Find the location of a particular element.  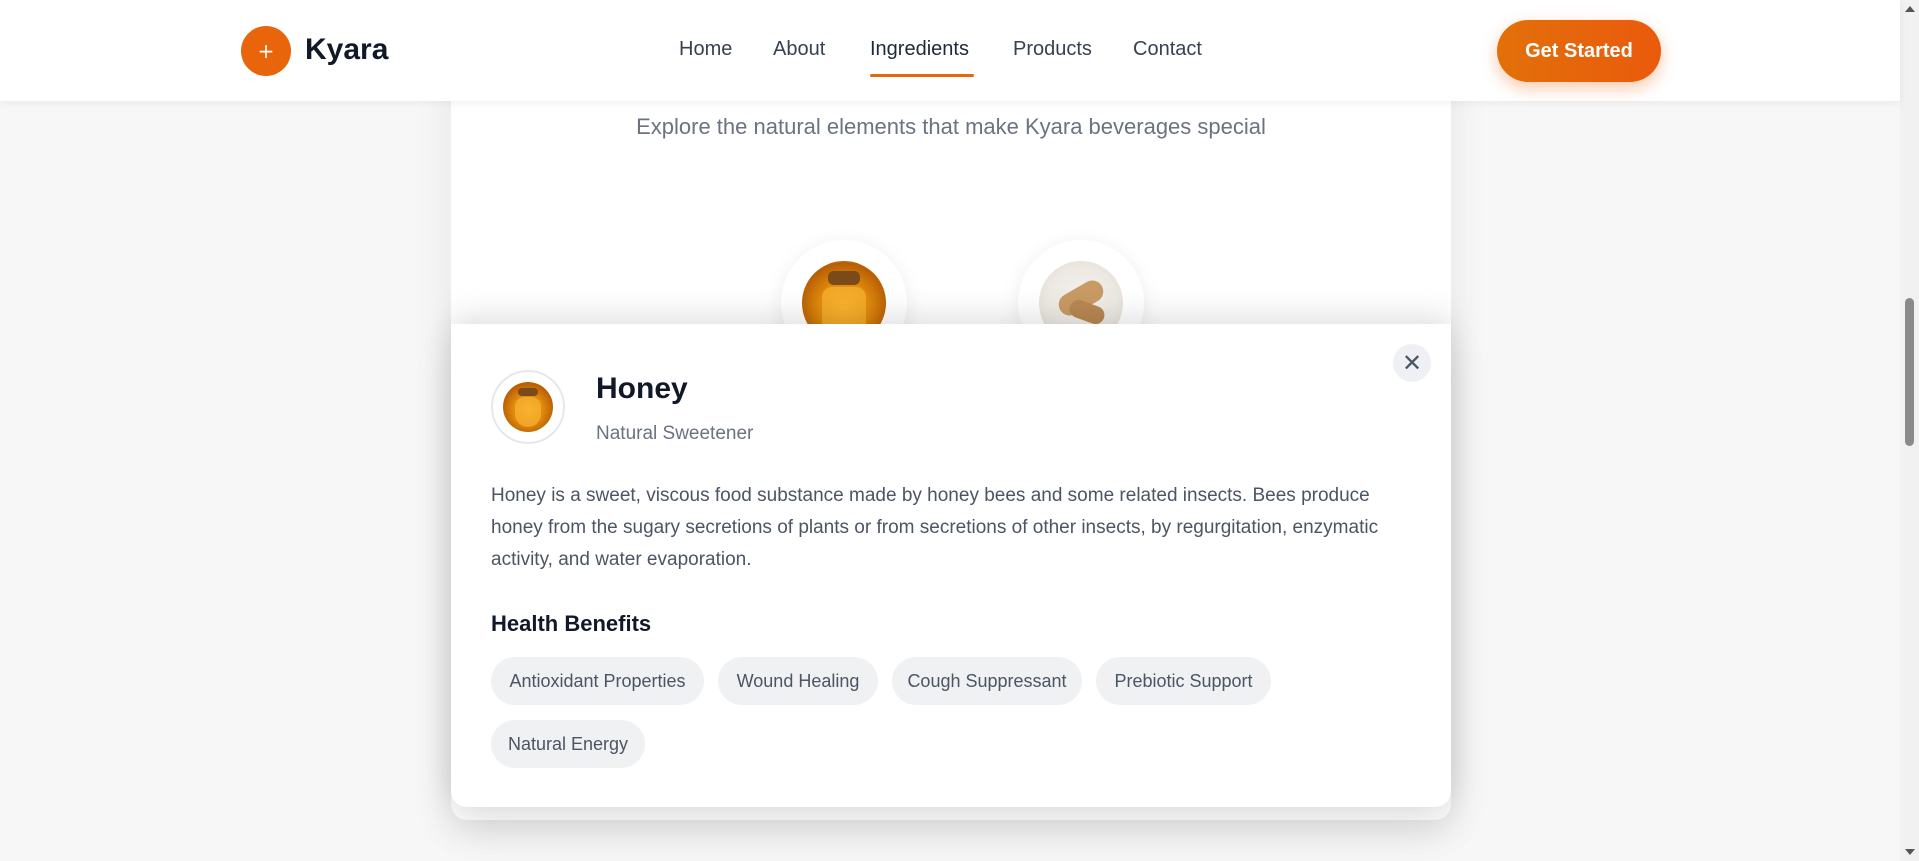

brand-name: Kyara is located at coordinates (346, 50).